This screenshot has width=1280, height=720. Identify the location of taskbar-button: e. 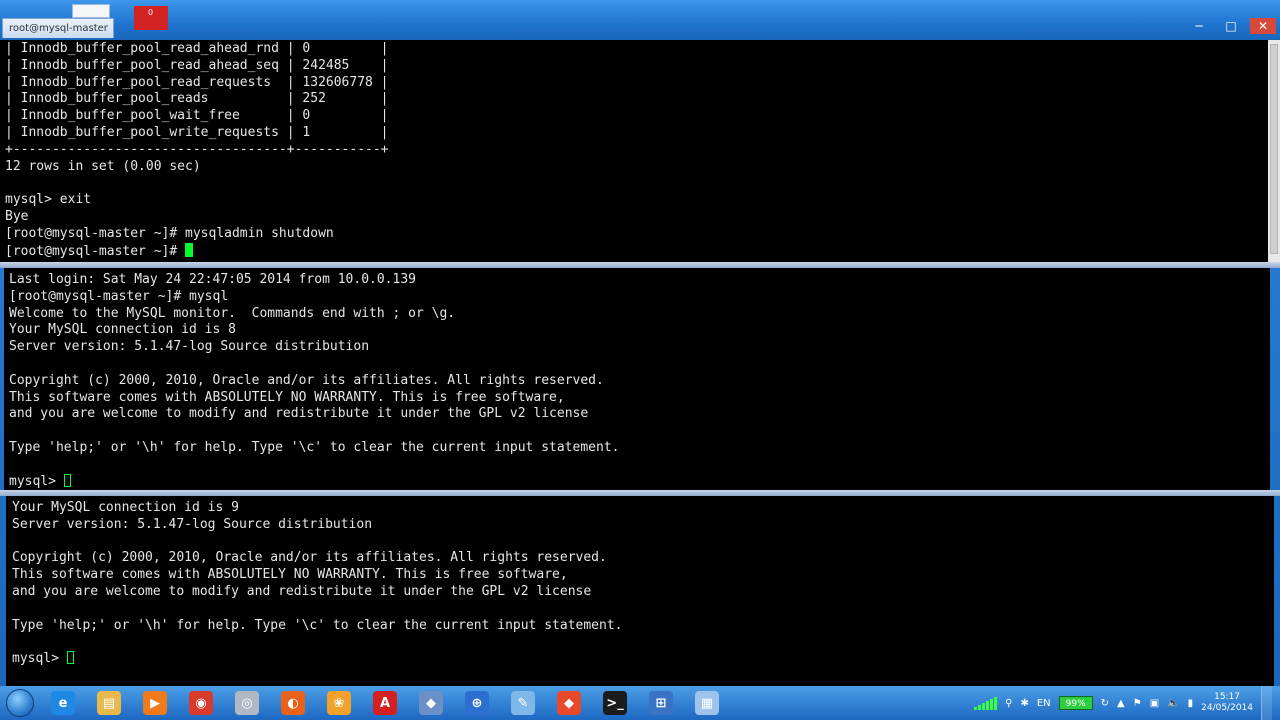
(63, 703).